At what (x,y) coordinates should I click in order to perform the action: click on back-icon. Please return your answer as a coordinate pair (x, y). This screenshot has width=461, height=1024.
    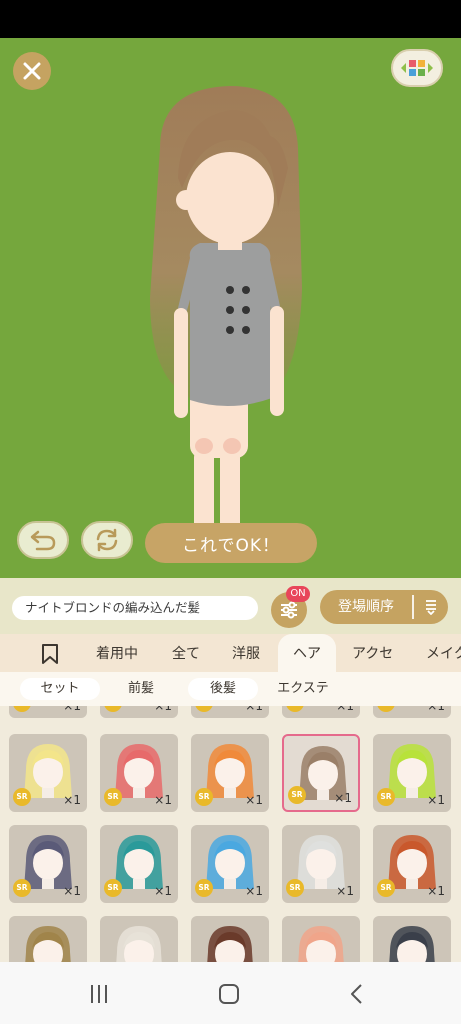
    Looking at the image, I should click on (357, 994).